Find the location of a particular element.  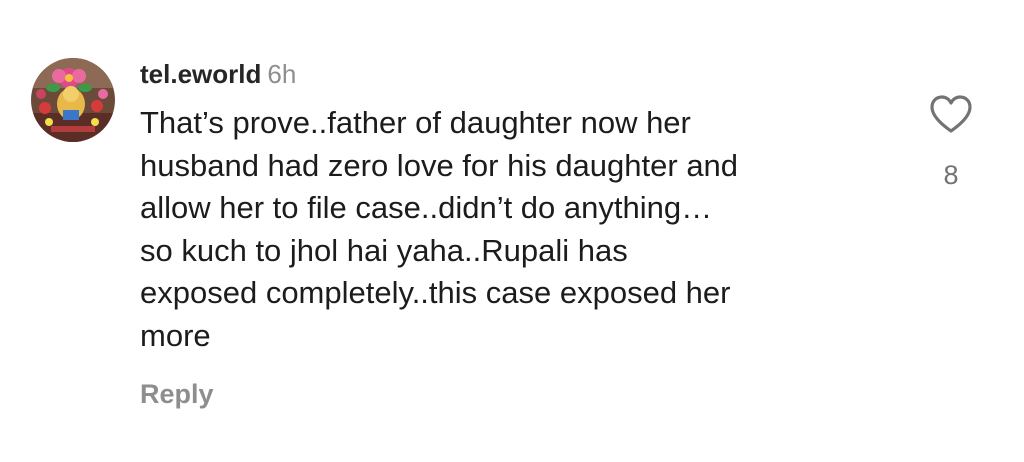

username: tel.eworld is located at coordinates (200, 74).